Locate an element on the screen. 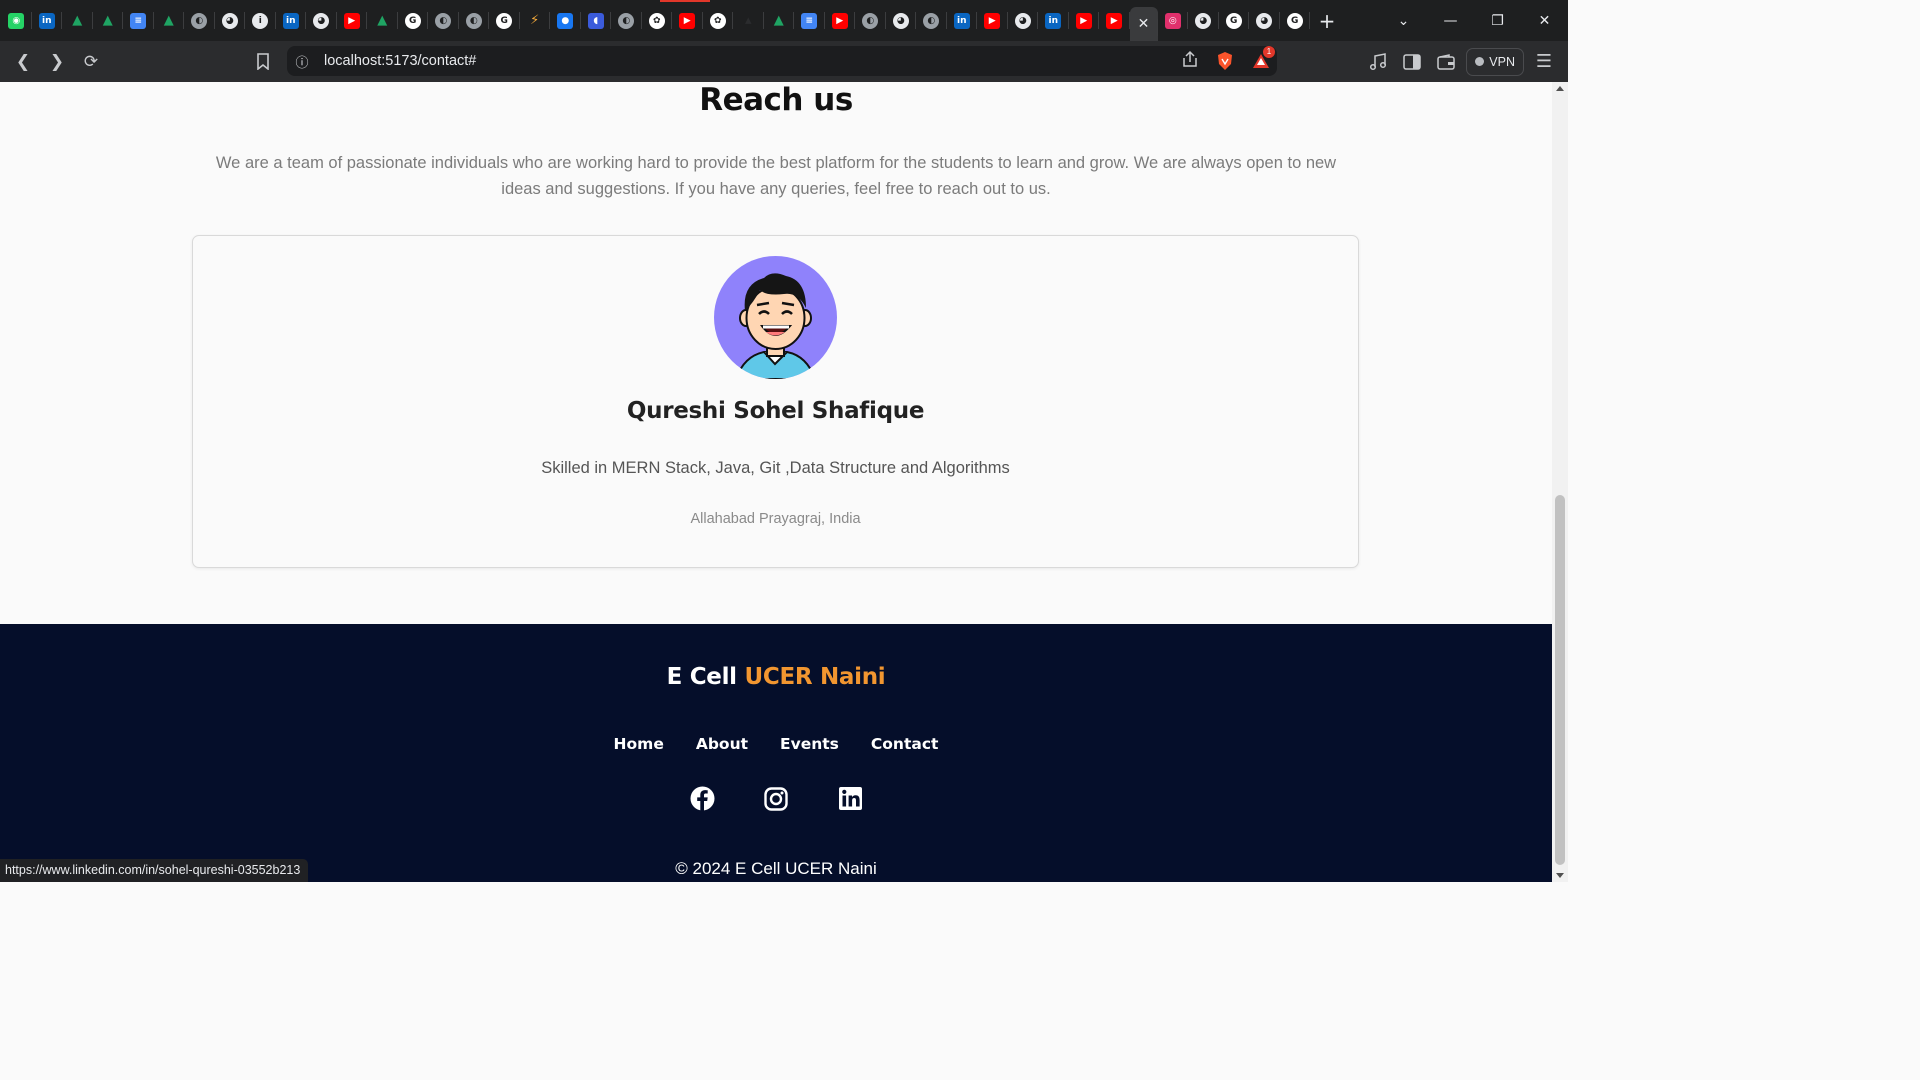 This screenshot has width=1920, height=1080. brave-rewards-icon: 1 is located at coordinates (1263, 58).